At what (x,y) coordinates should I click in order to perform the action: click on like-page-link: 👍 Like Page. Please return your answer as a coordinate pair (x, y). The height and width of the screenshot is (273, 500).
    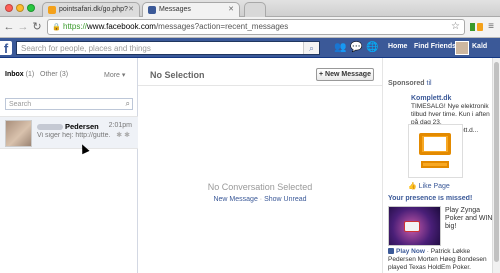
    Looking at the image, I should click on (429, 186).